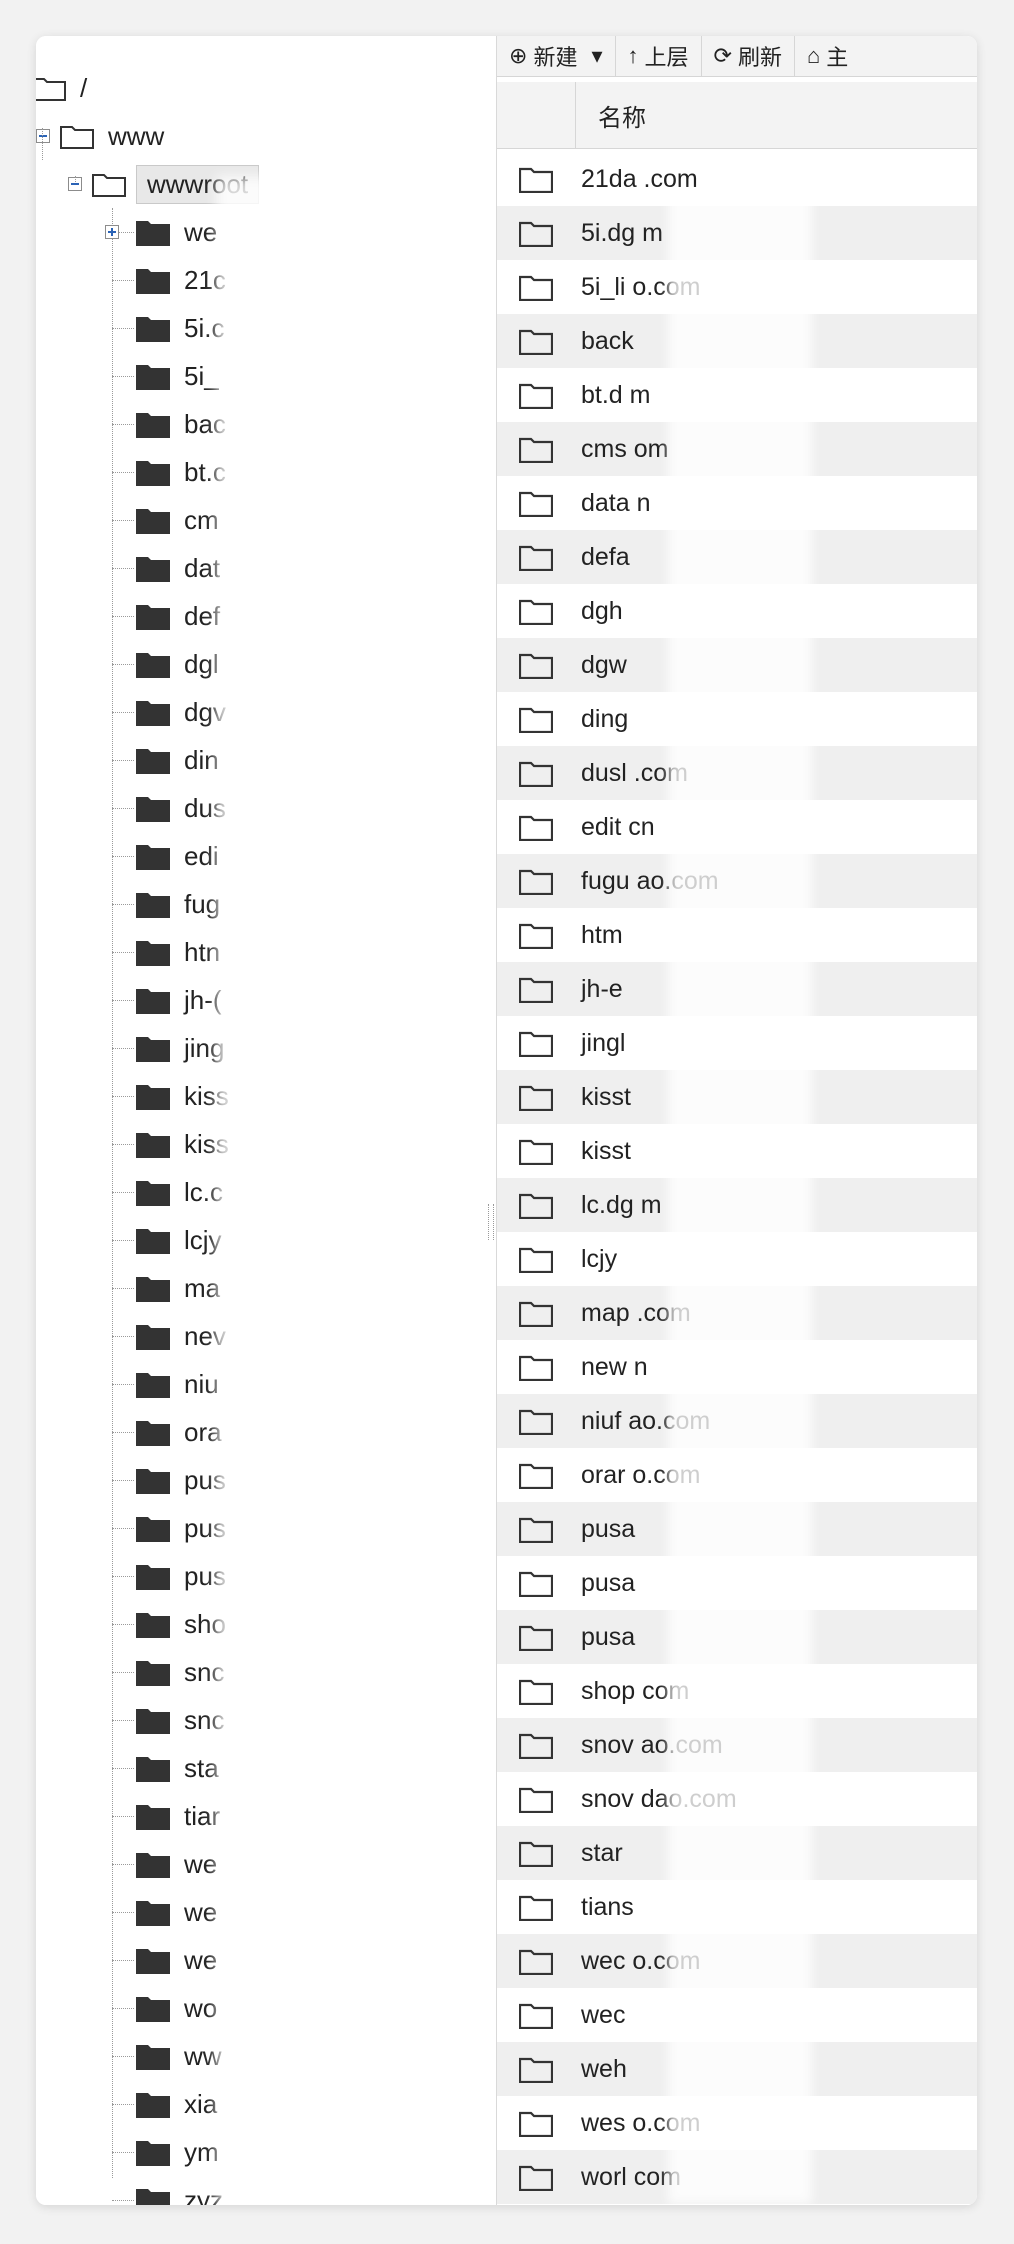  I want to click on file-name: lc.dg m, so click(621, 1204).